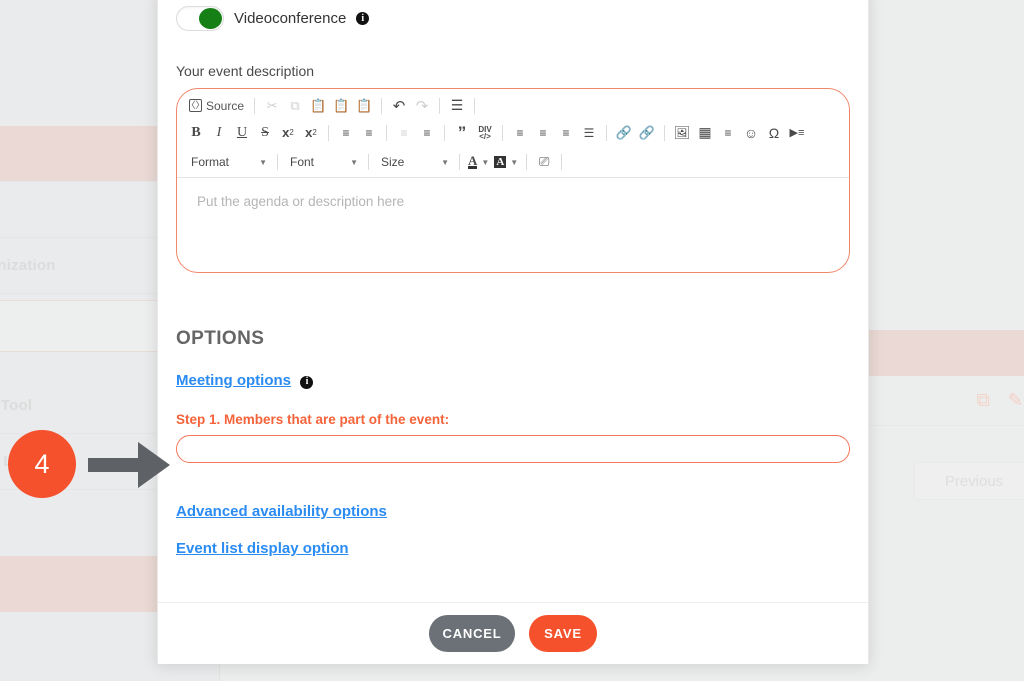  What do you see at coordinates (513, 201) in the screenshot?
I see `description-textarea: Put the agenda or description here` at bounding box center [513, 201].